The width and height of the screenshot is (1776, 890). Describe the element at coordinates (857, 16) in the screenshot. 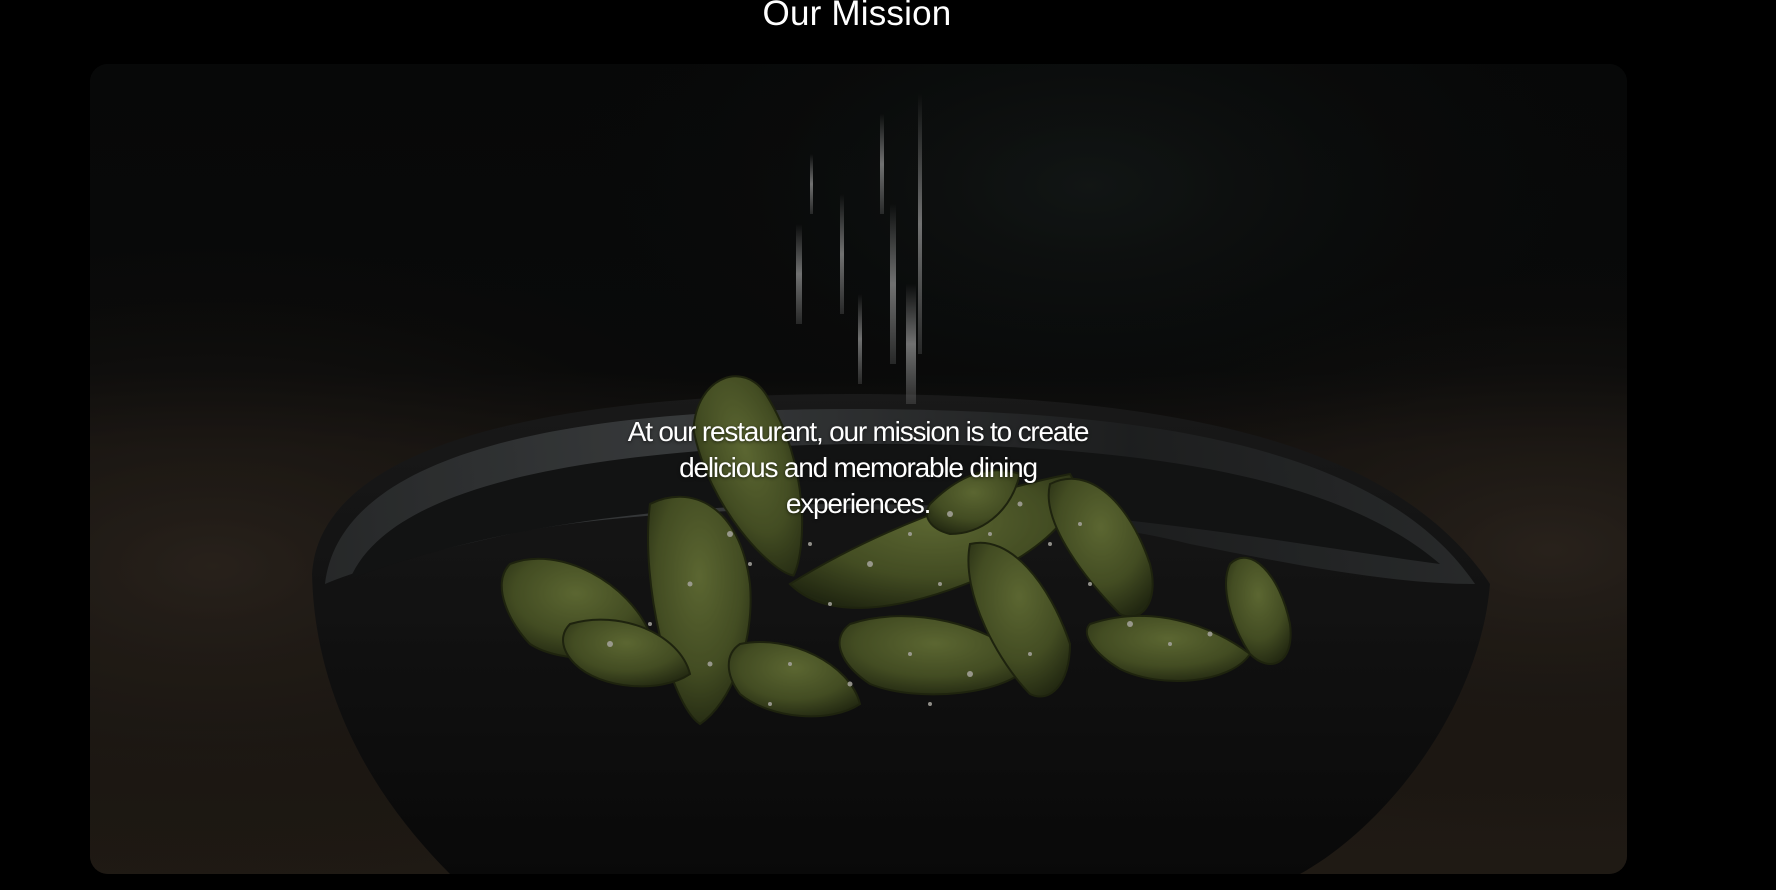

I see `section-title: Our Mission` at that location.